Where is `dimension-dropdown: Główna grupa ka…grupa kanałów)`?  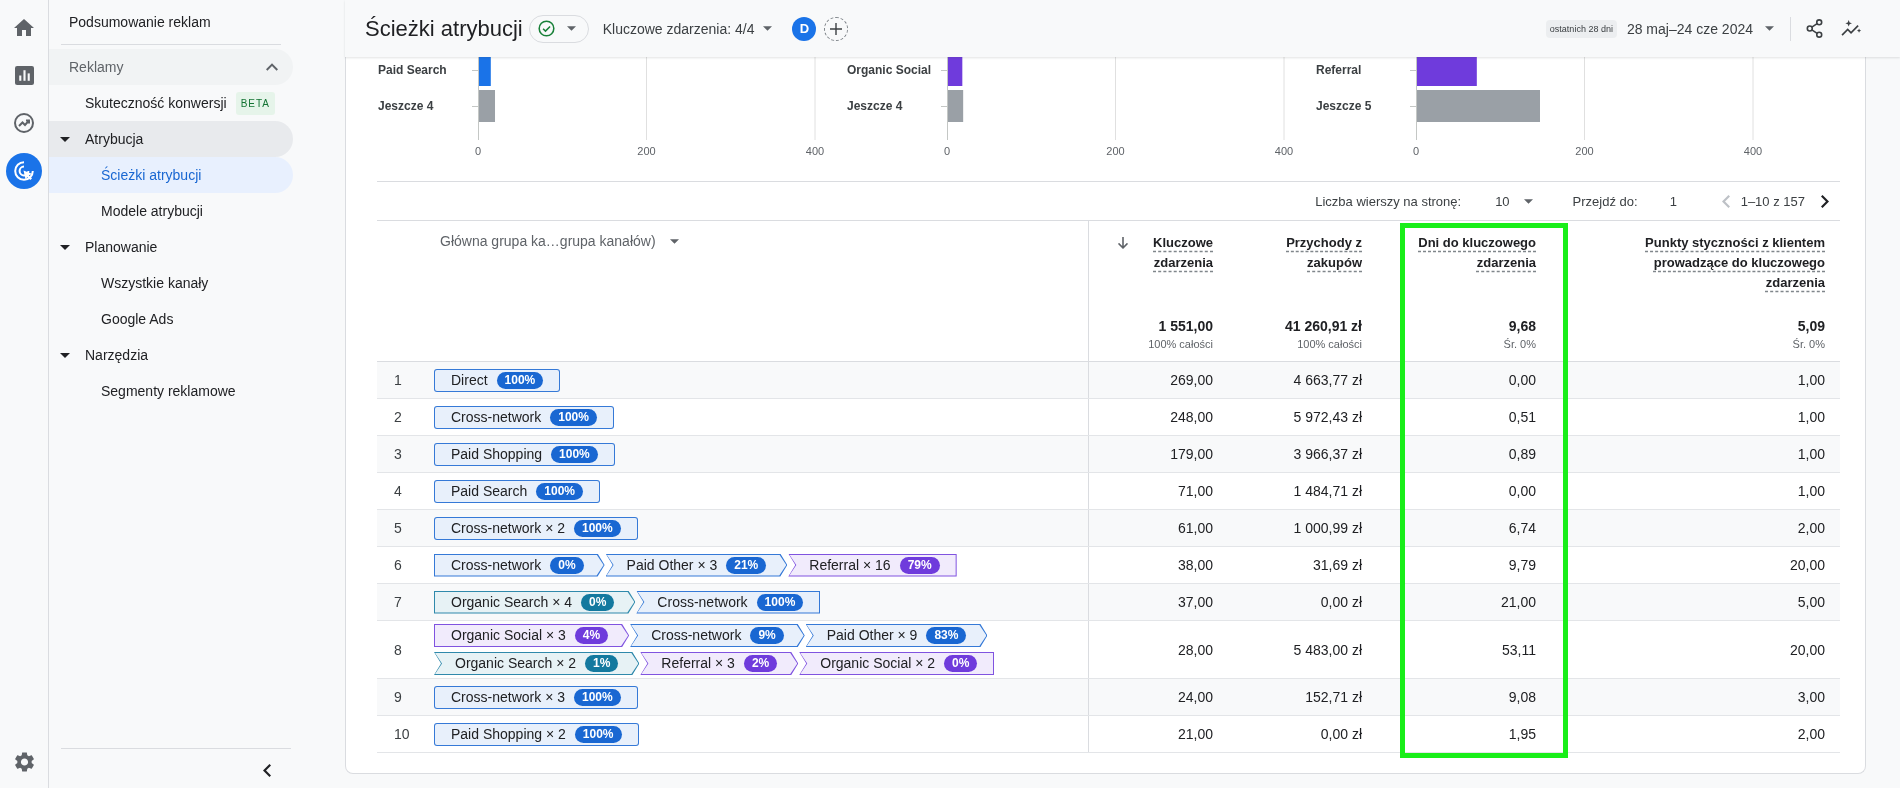
dimension-dropdown: Główna grupa ka…grupa kanałów) is located at coordinates (559, 241).